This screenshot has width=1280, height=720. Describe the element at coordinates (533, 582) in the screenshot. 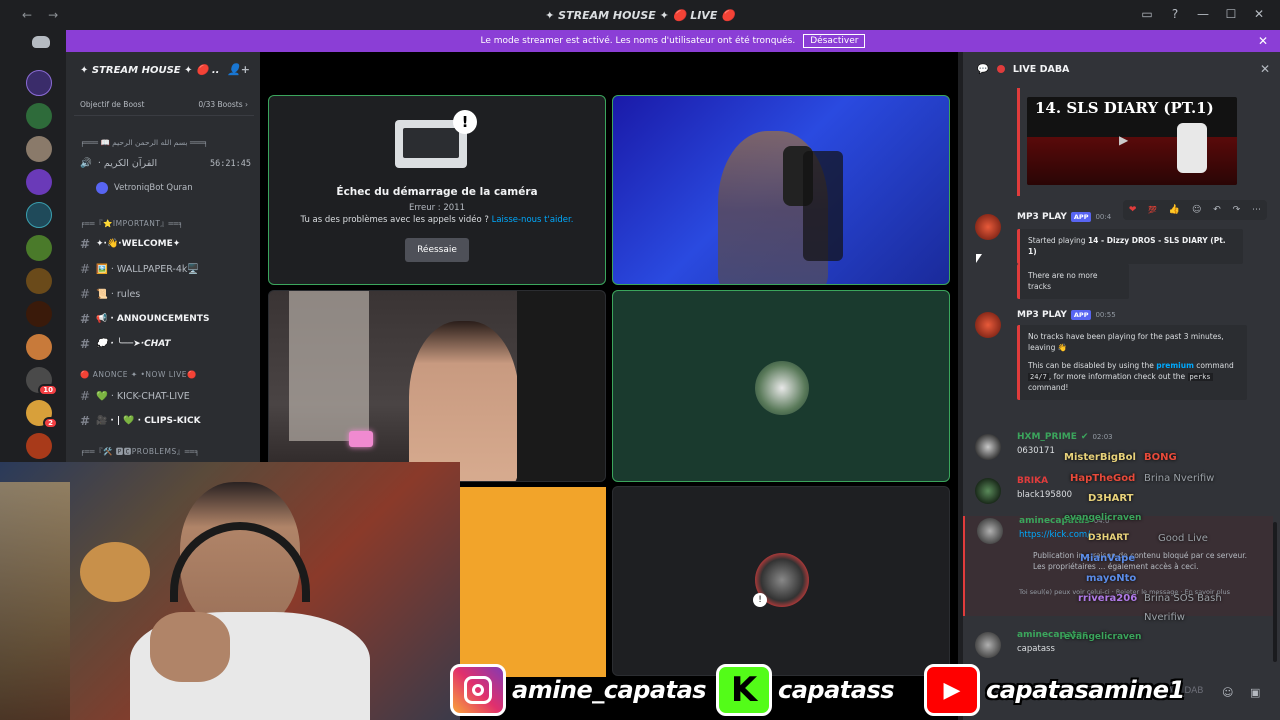

I see `orange-panel` at that location.